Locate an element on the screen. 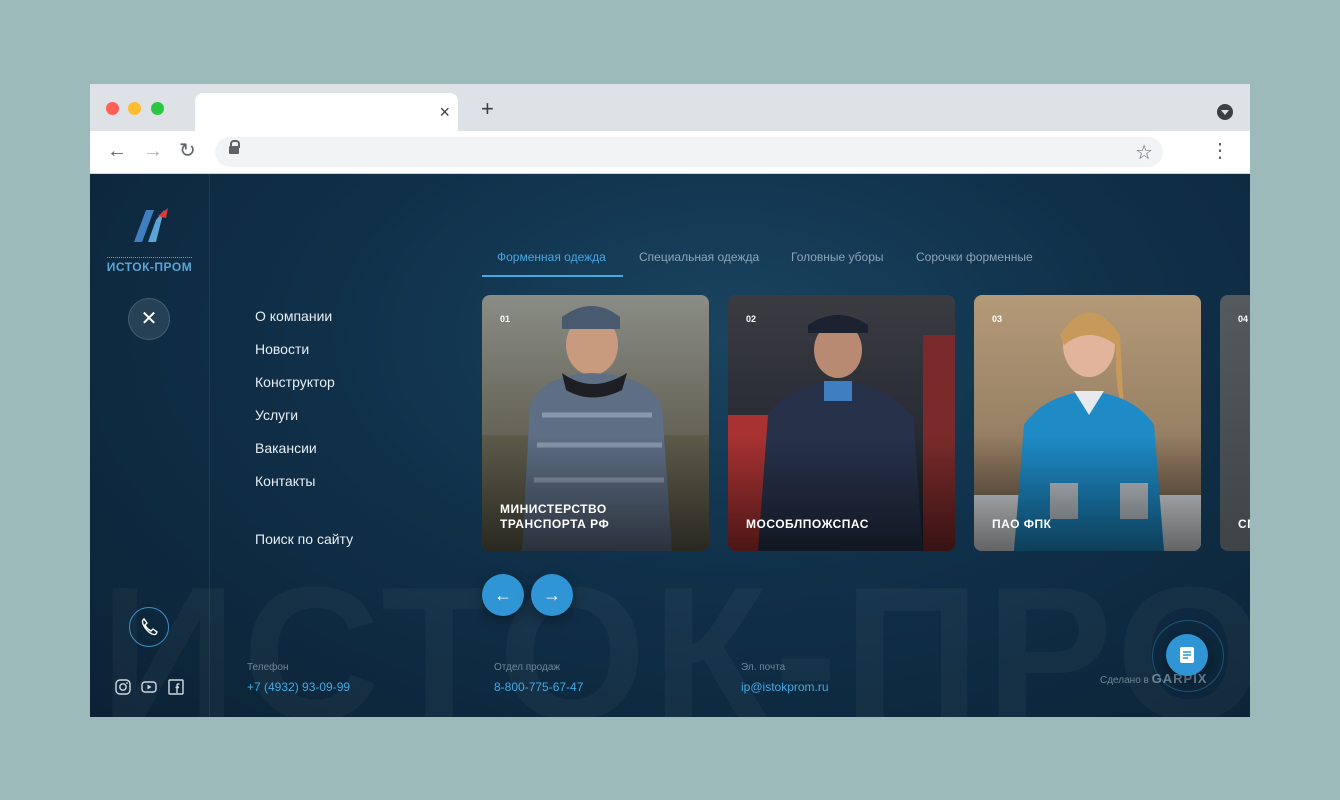 This screenshot has width=1340, height=800. sidebar: ИСТОК-ПРОМ ✕ is located at coordinates (150, 445).